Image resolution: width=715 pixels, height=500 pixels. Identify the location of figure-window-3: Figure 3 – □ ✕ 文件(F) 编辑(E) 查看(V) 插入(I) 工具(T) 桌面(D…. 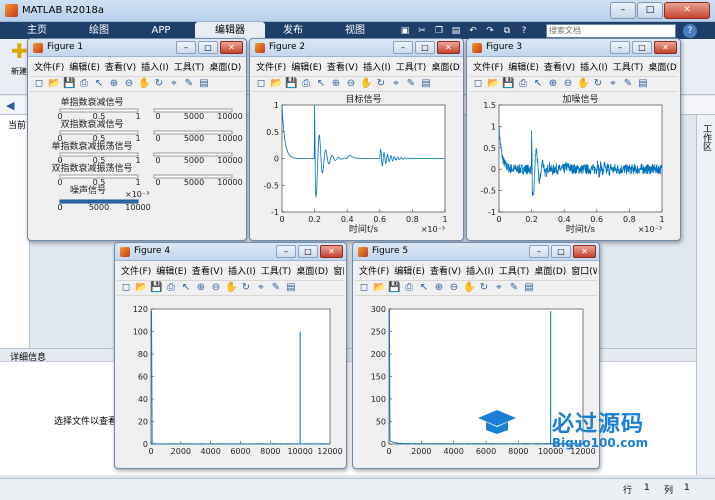
(573, 139).